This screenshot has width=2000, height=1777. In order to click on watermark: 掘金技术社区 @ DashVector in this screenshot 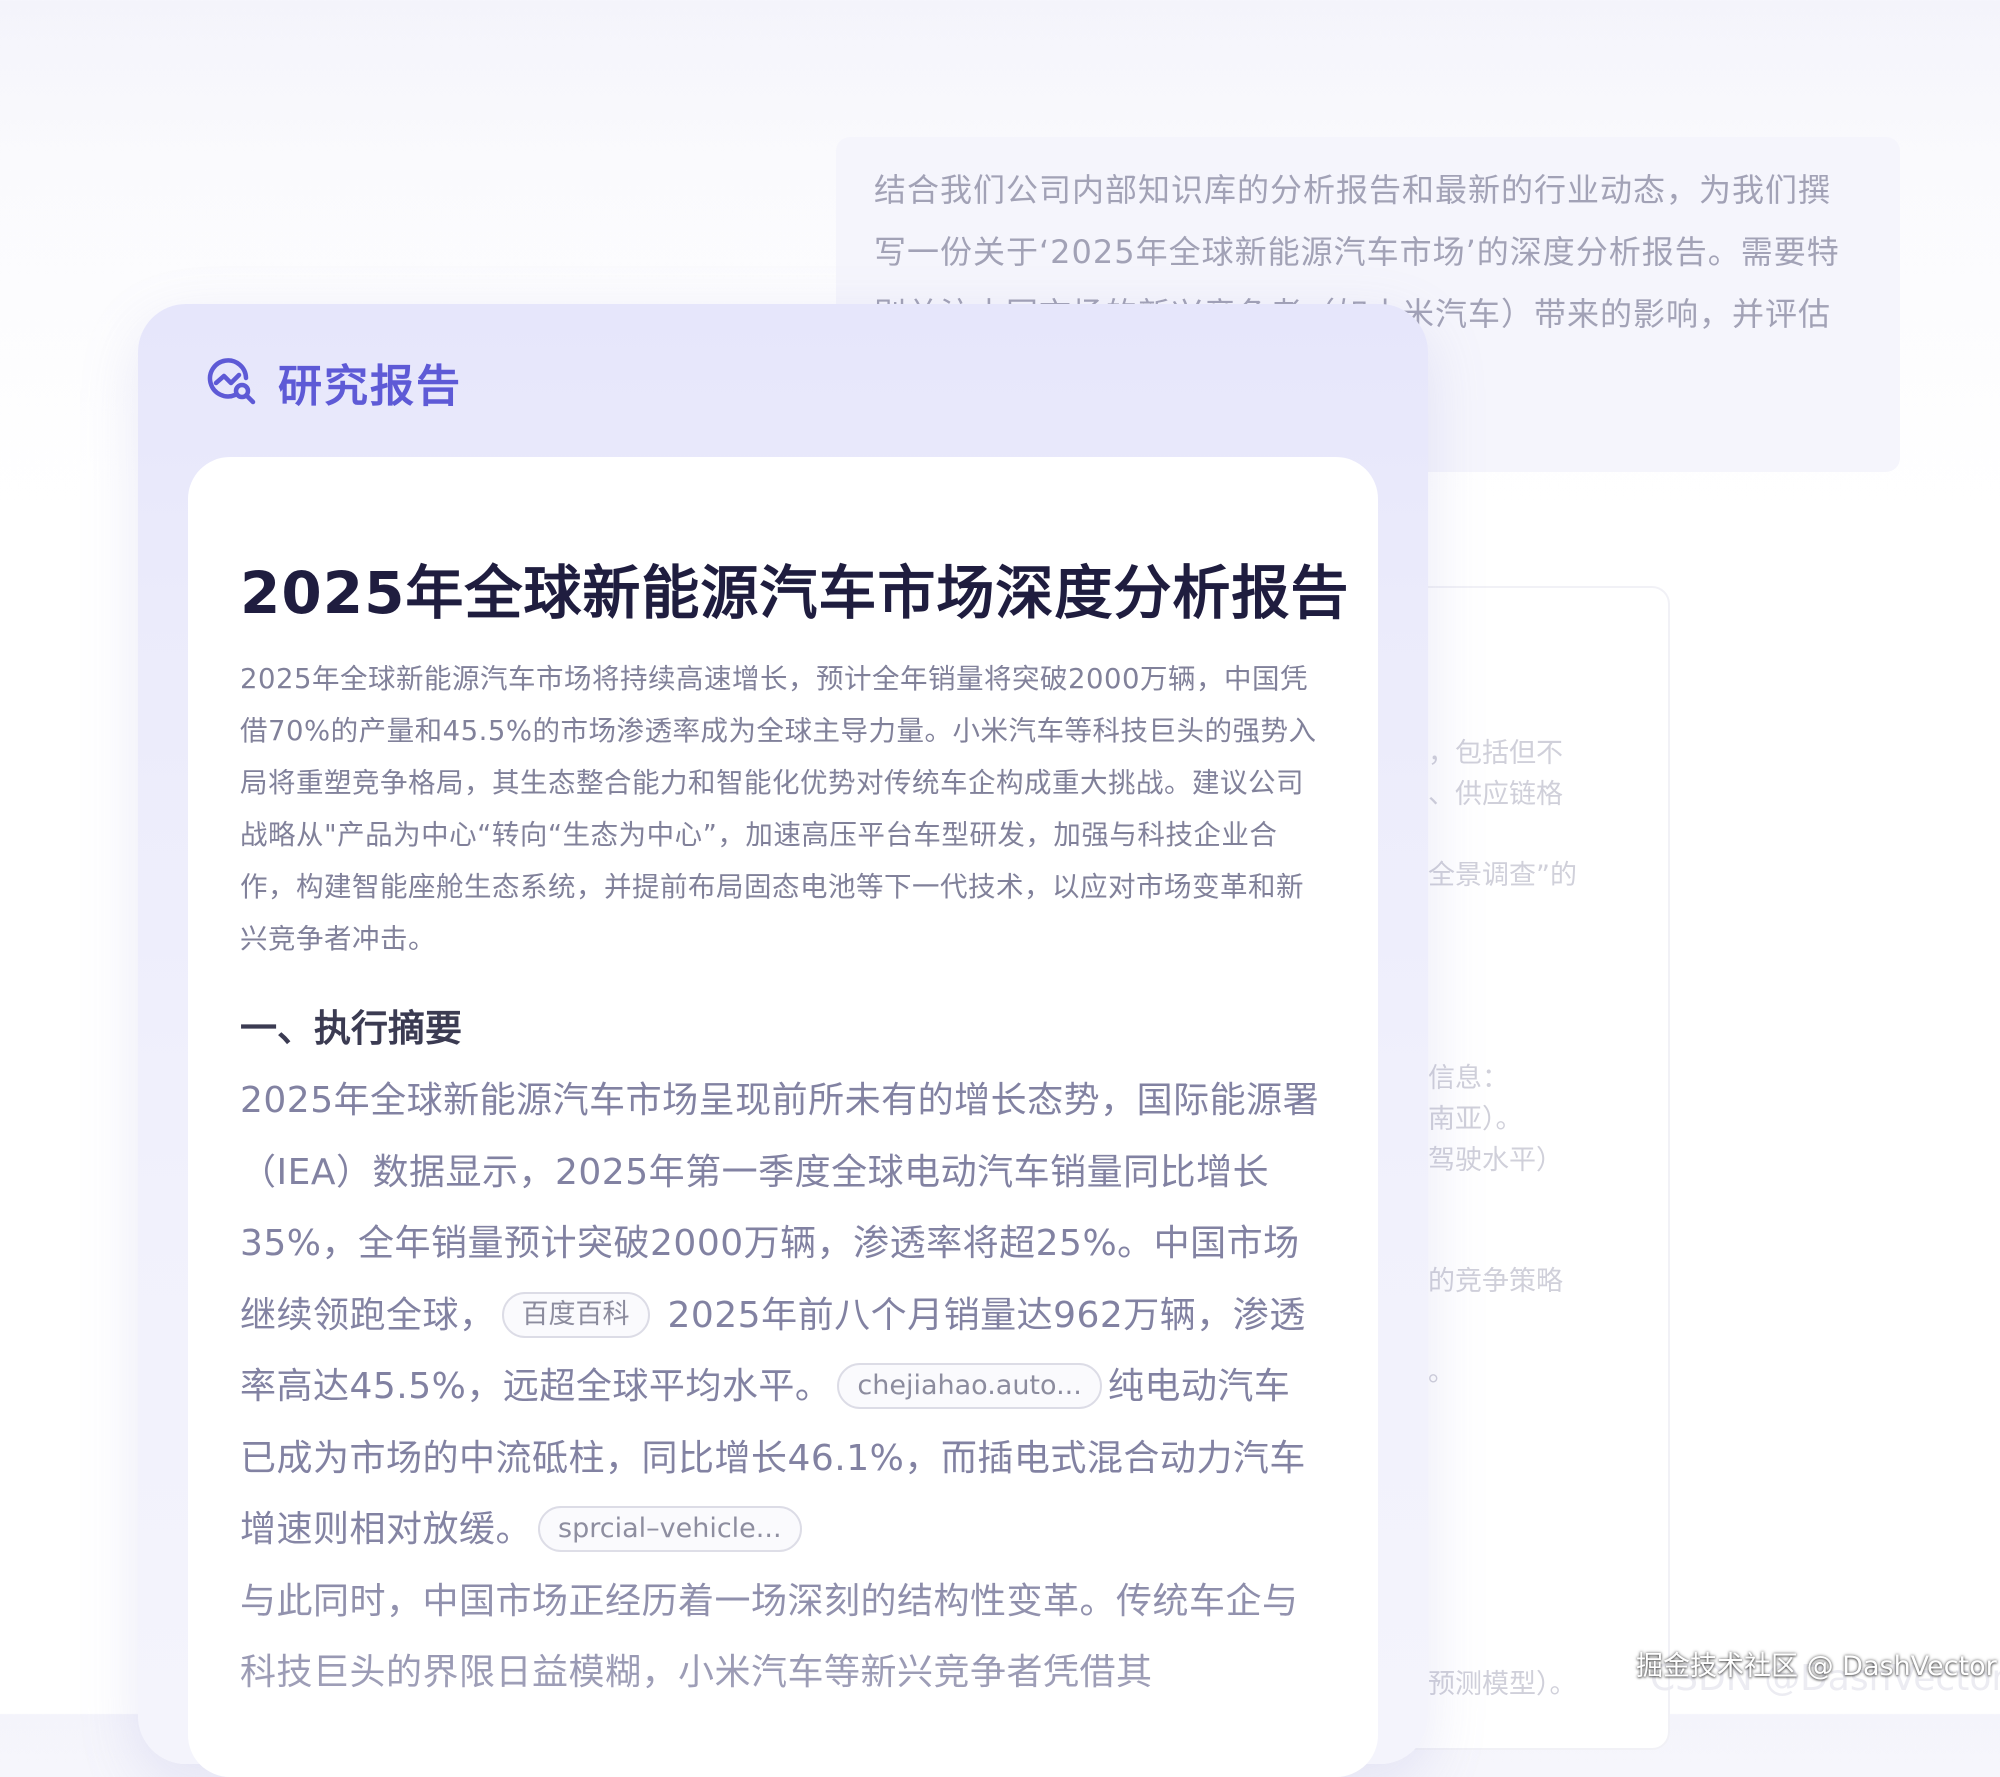, I will do `click(1816, 1666)`.